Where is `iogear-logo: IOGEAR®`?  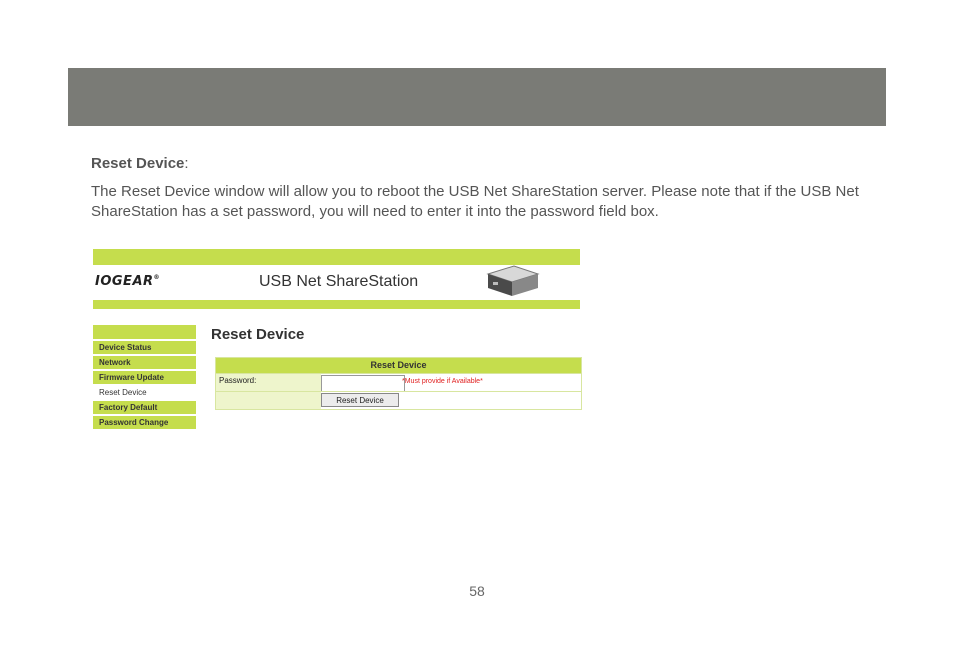
iogear-logo: IOGEAR® is located at coordinates (127, 281).